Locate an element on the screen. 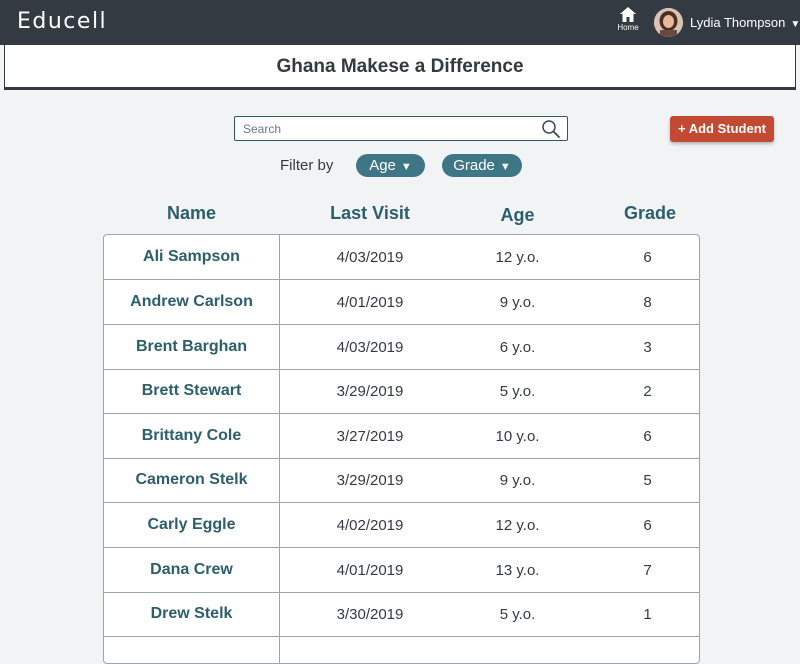 The image size is (800, 664). user-menu: Lydia Thompson ▼ is located at coordinates (745, 22).